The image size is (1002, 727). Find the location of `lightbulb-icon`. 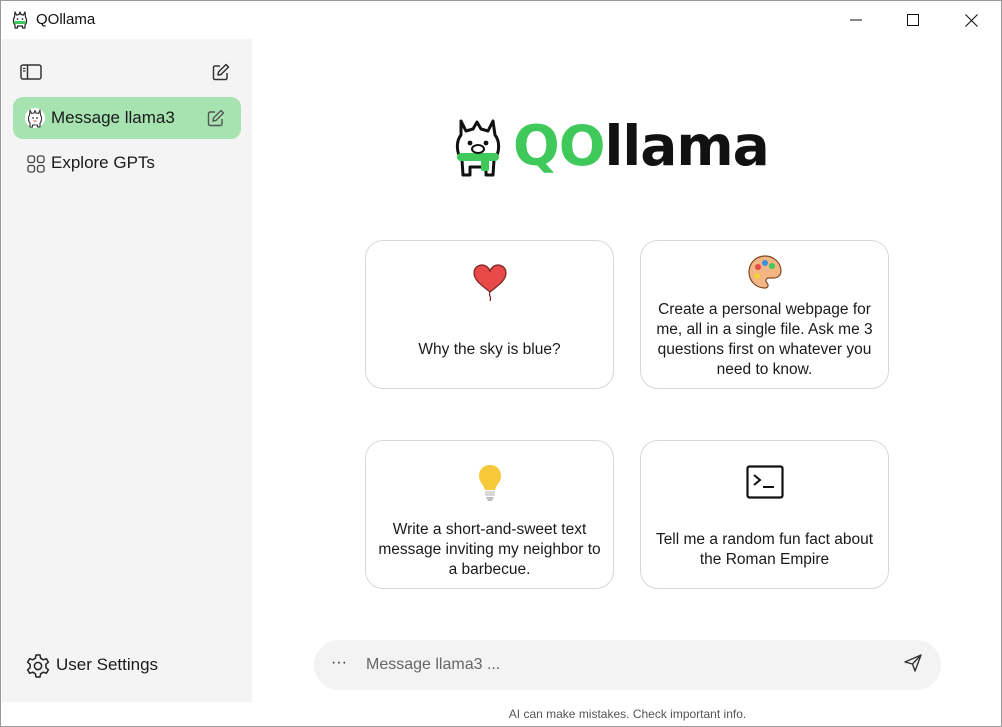

lightbulb-icon is located at coordinates (490, 485).